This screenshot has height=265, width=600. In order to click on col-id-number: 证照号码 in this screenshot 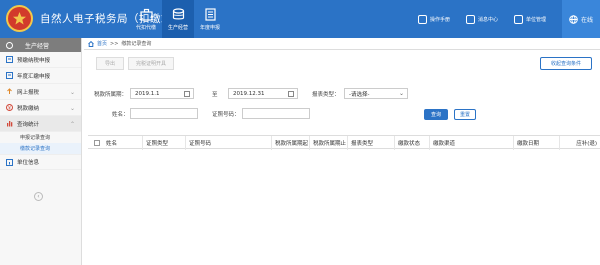, I will do `click(229, 143)`.